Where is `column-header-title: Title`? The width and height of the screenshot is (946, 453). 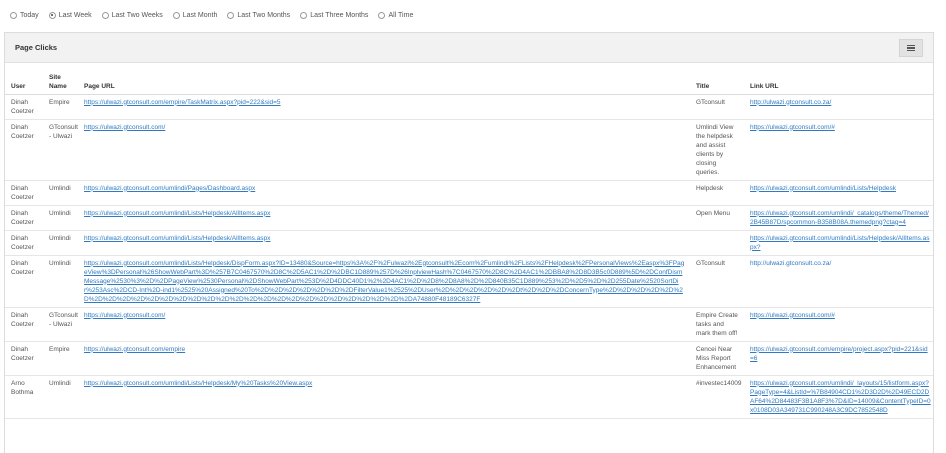
column-header-title: Title is located at coordinates (717, 79).